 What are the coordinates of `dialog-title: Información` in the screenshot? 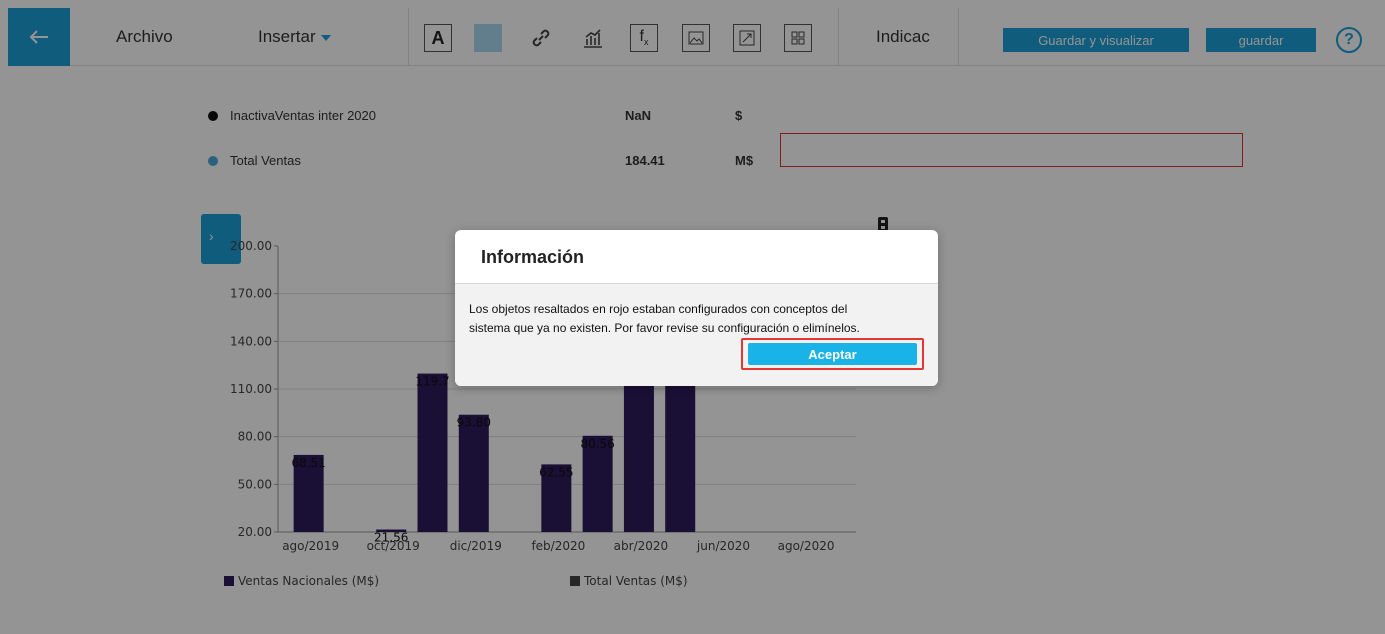 It's located at (696, 257).